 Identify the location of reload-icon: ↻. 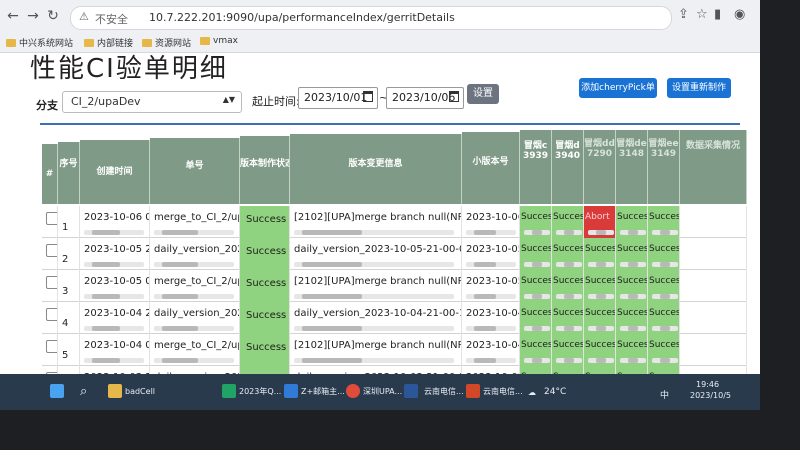
(53, 16).